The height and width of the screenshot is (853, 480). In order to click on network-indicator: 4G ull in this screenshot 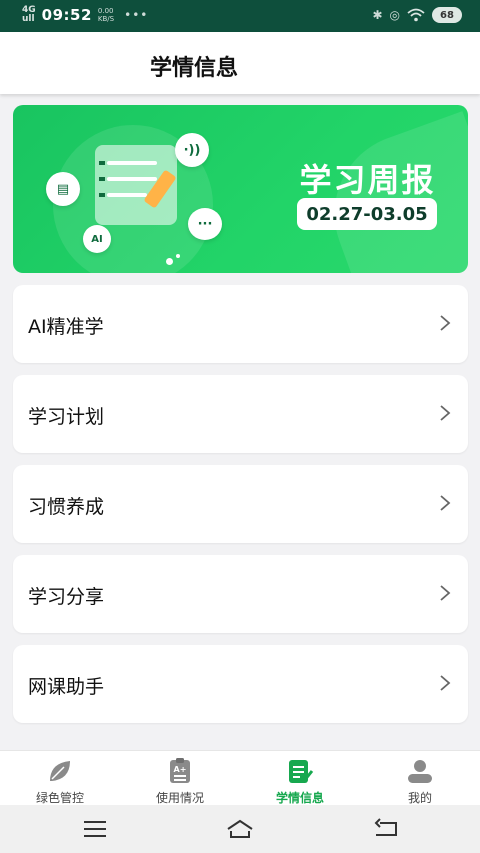, I will do `click(29, 15)`.